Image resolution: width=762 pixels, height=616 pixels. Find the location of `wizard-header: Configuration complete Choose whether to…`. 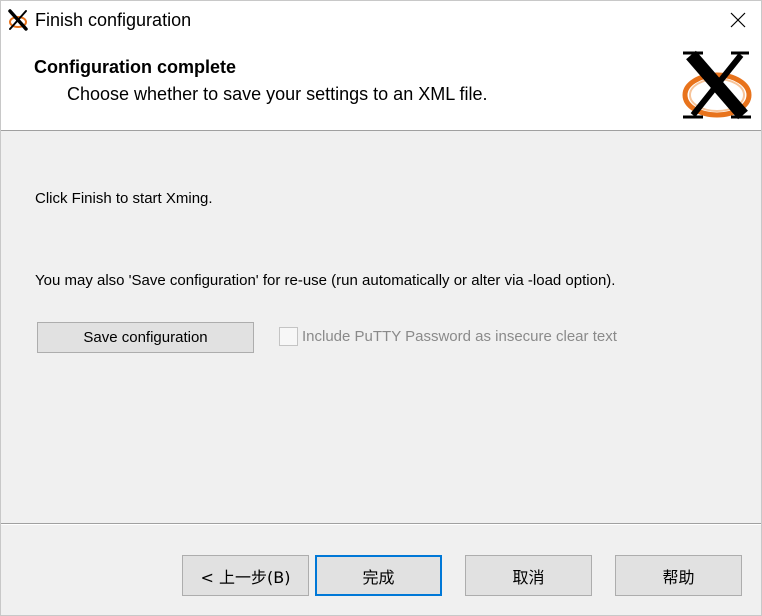

wizard-header: Configuration complete Choose whether to… is located at coordinates (381, 85).